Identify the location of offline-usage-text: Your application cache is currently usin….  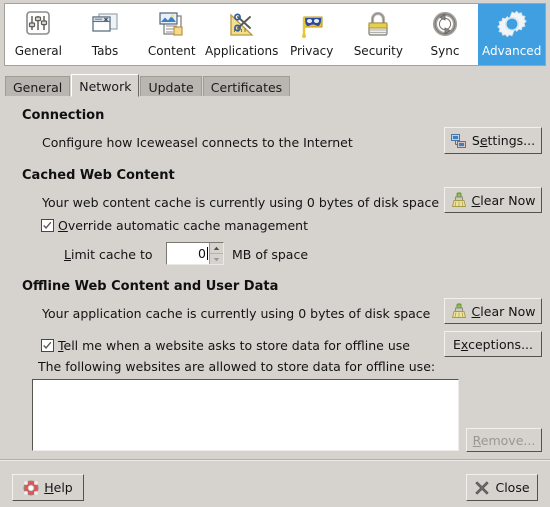
(236, 313).